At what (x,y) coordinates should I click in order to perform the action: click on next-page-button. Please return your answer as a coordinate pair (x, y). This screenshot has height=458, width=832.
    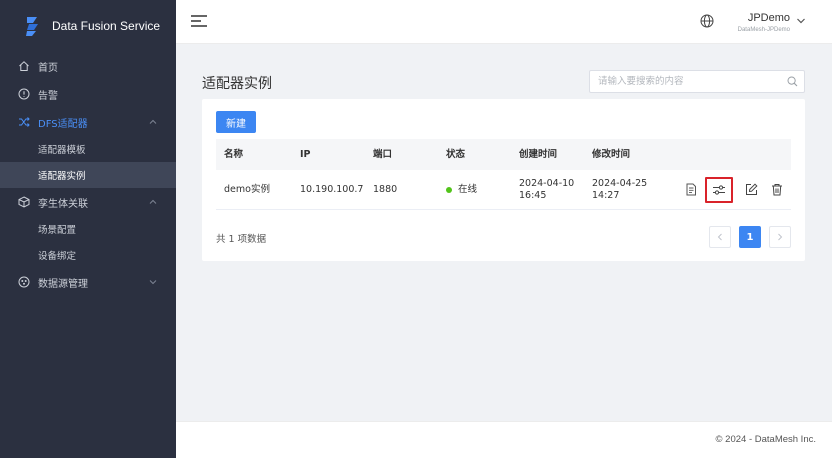
    Looking at the image, I should click on (780, 237).